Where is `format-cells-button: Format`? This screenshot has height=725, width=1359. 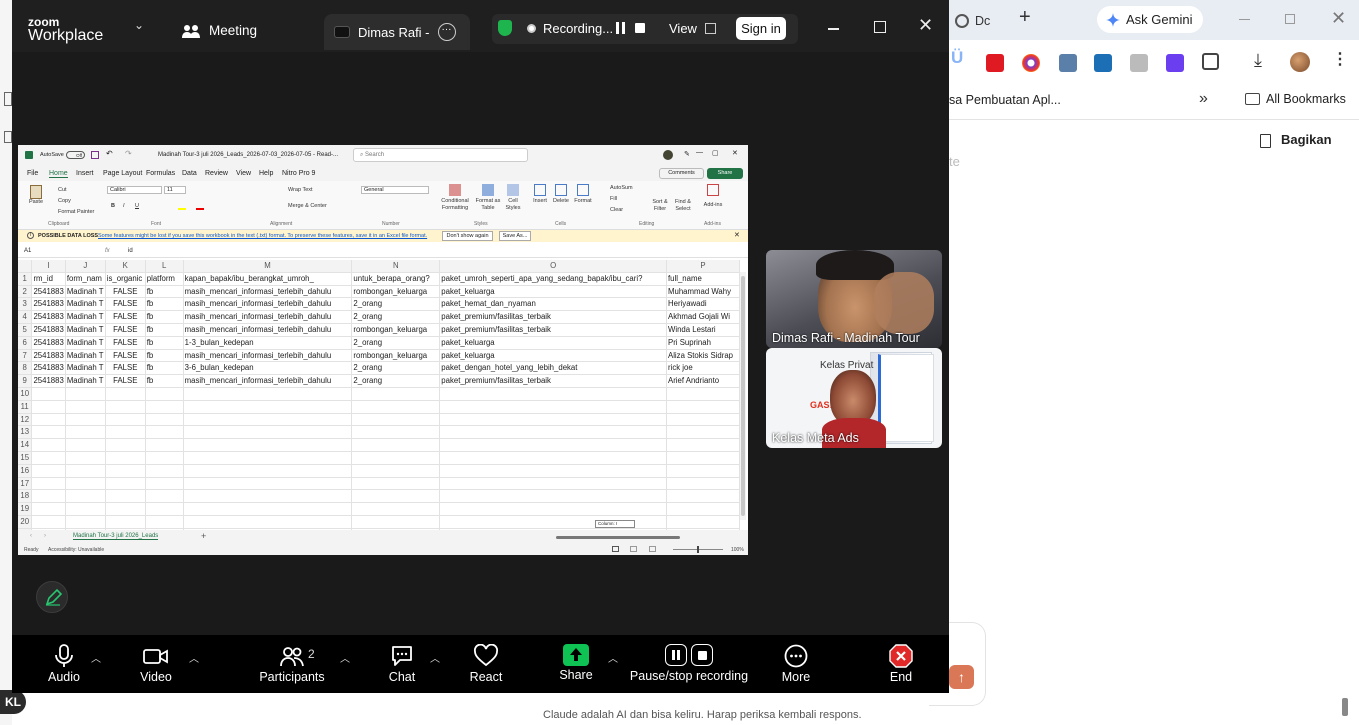
format-cells-button: Format is located at coordinates (583, 194).